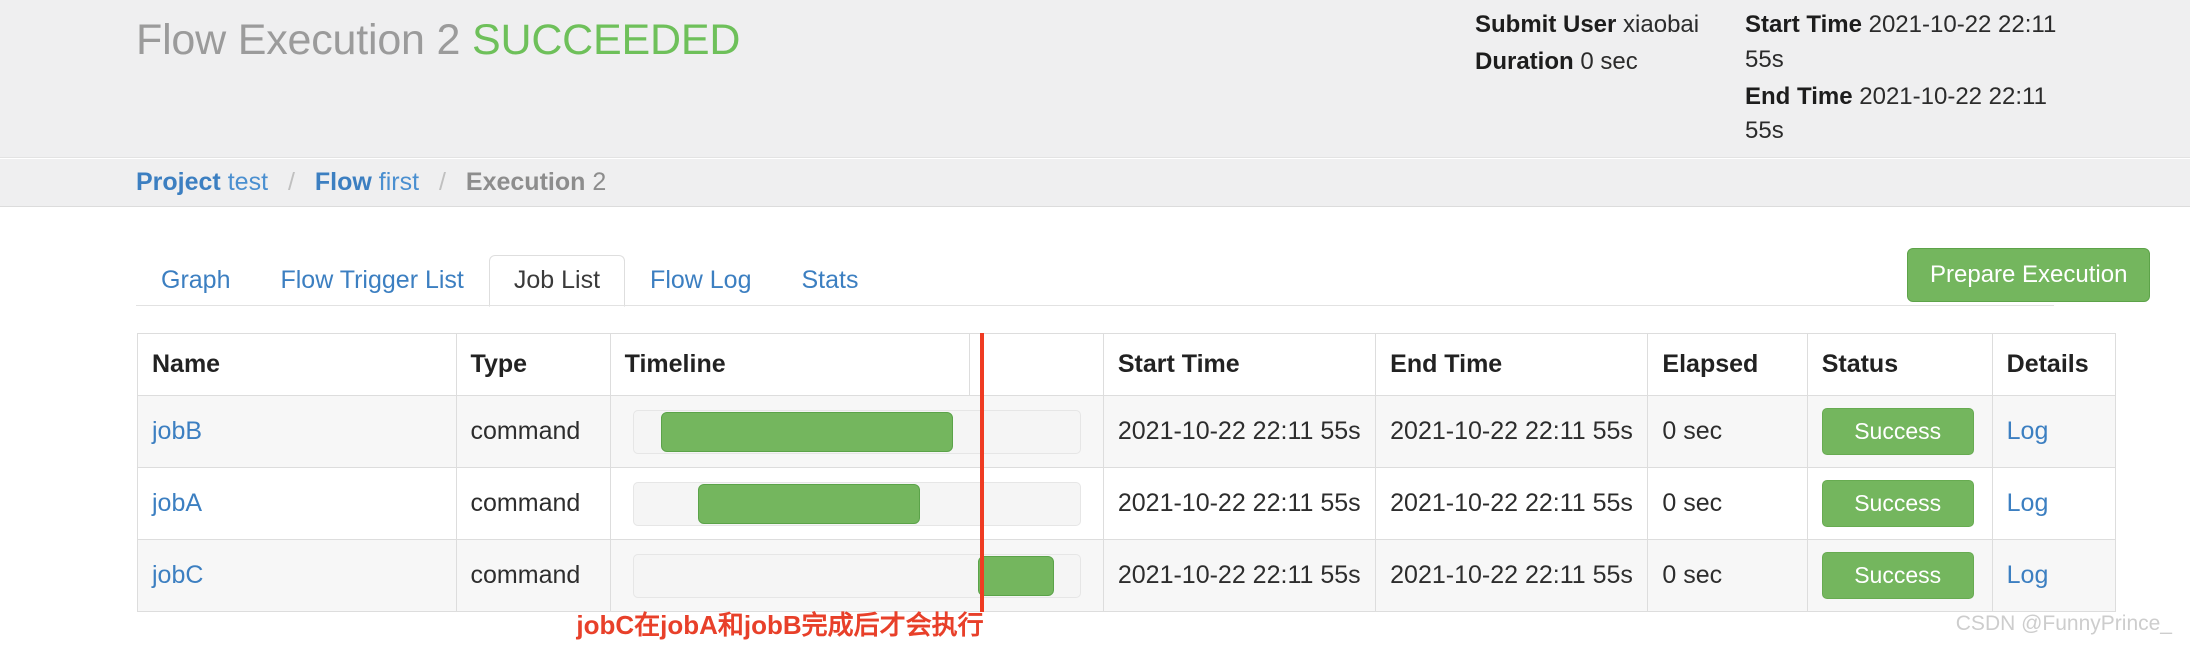  I want to click on tab-graph: Graph, so click(195, 281).